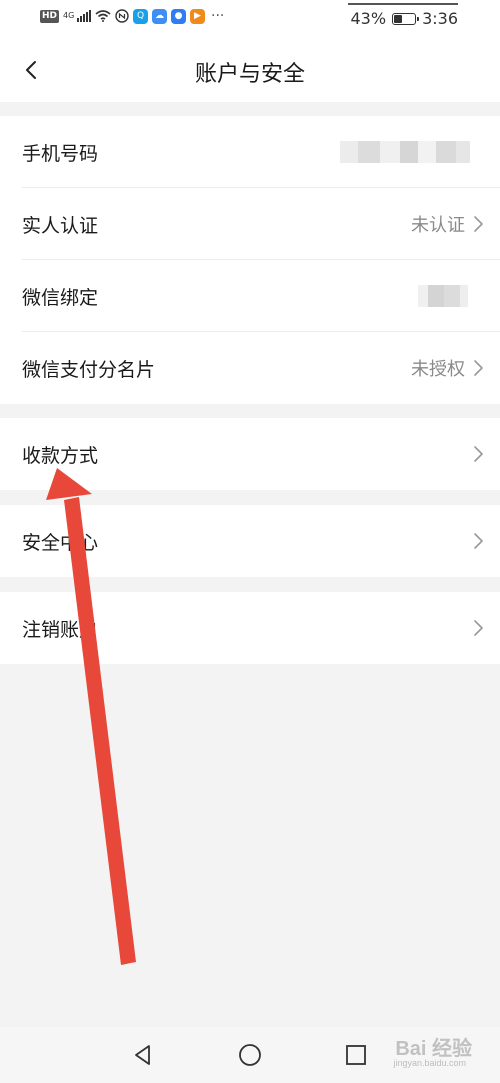 The width and height of the screenshot is (500, 1083). I want to click on row-payment-method: 收款方式, so click(250, 454).